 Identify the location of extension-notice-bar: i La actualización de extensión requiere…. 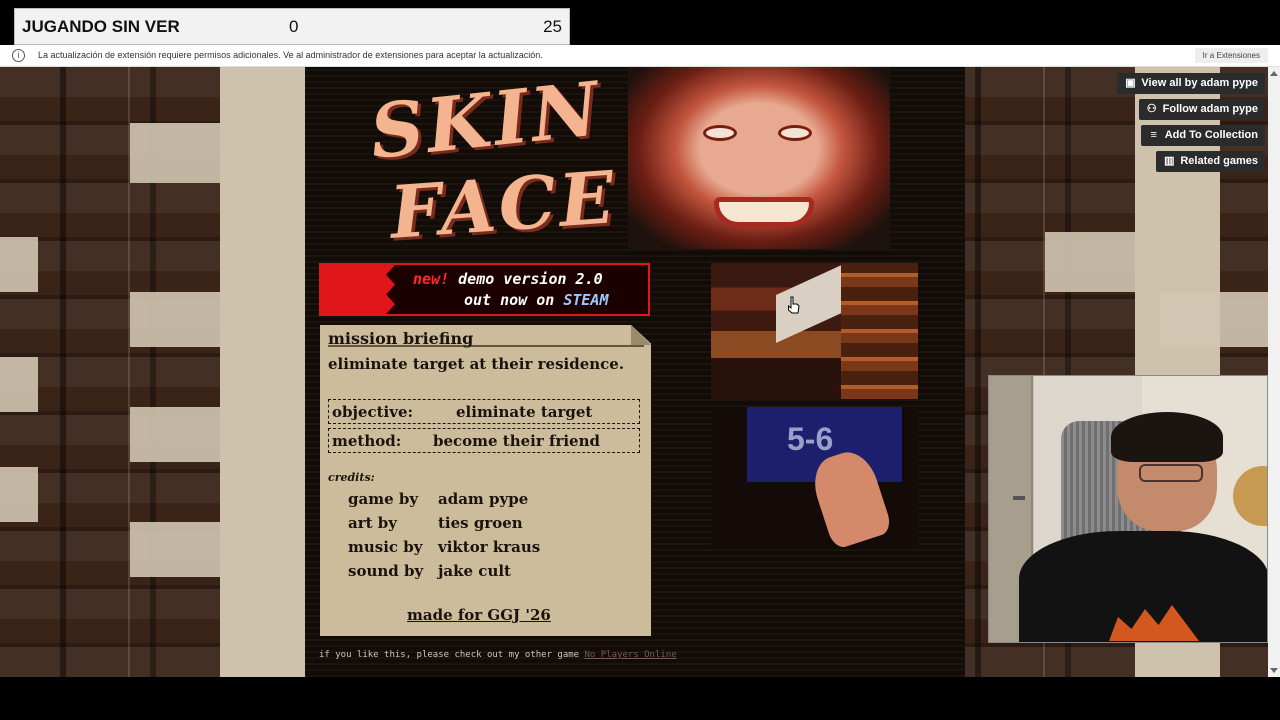
(640, 56).